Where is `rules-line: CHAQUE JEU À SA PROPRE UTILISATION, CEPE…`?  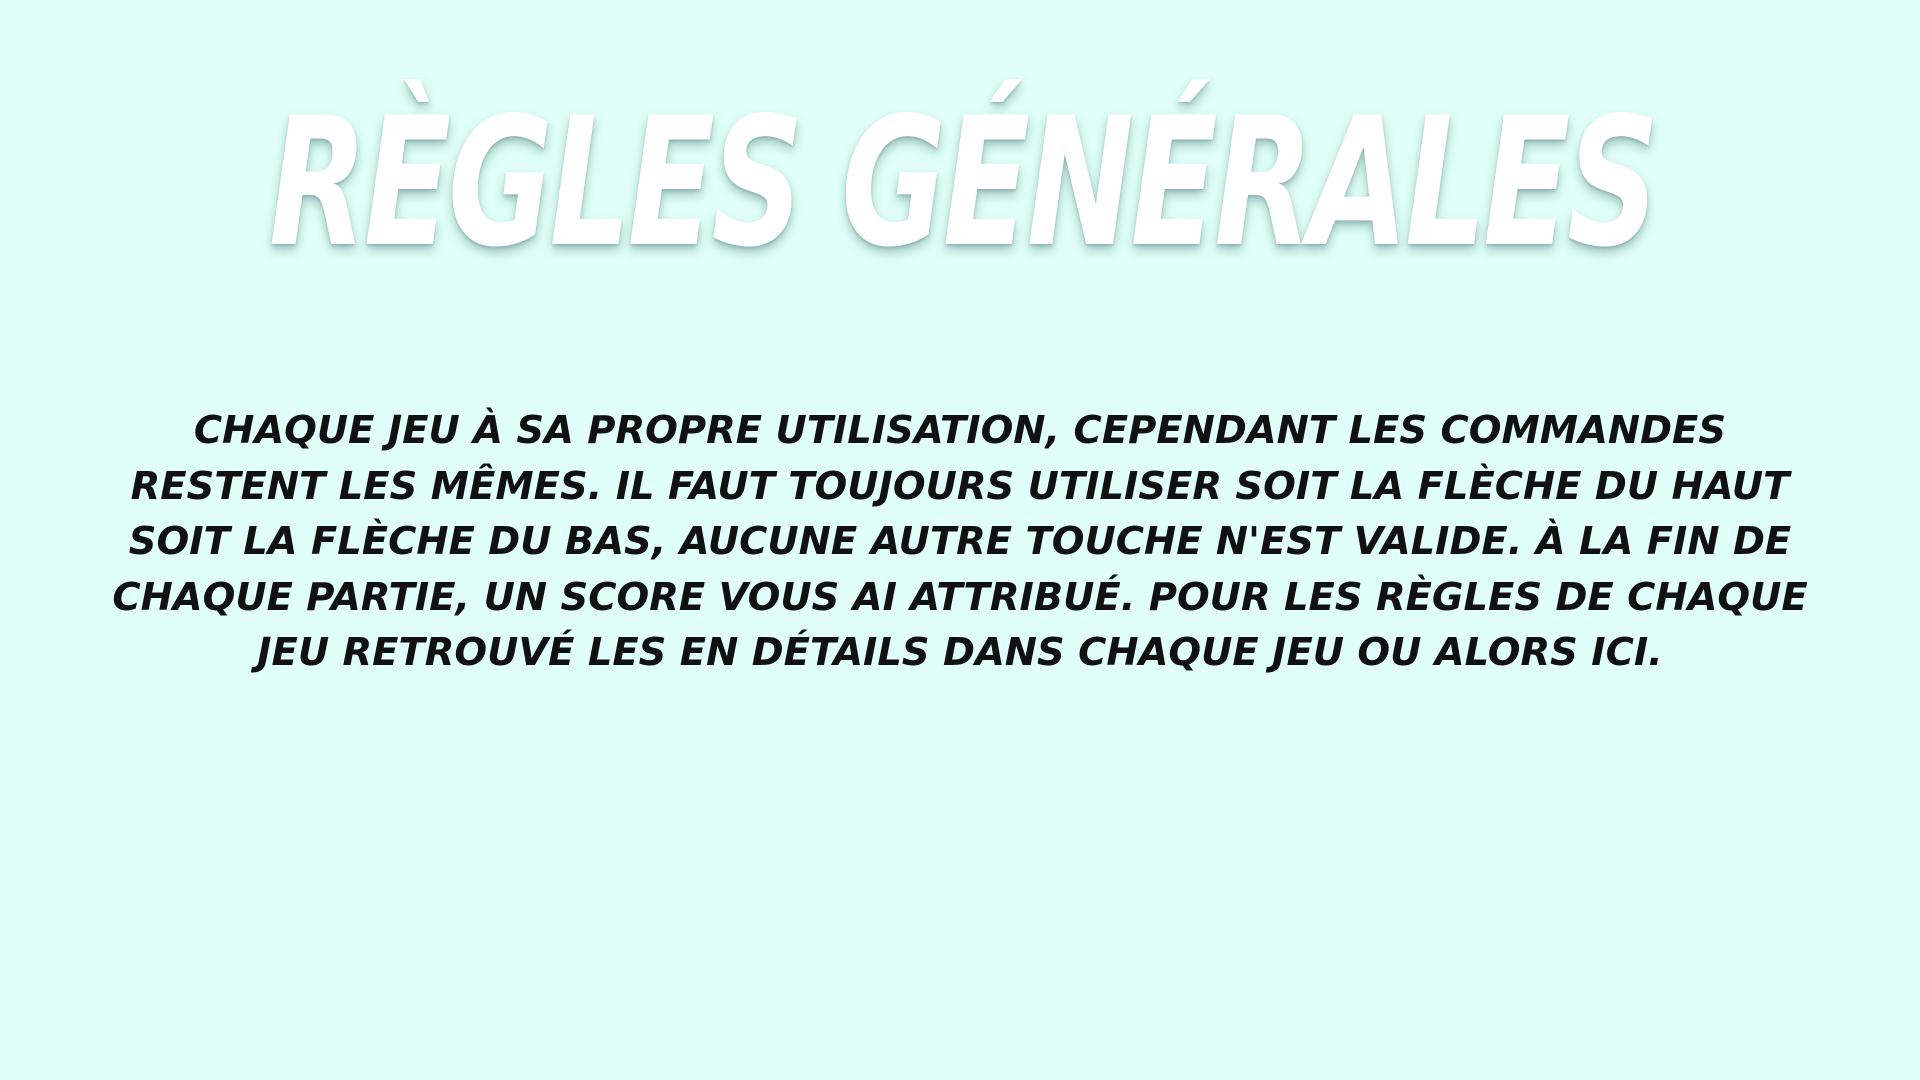 rules-line: CHAQUE JEU À SA PROPRE UTILISATION, CEPE… is located at coordinates (960, 430).